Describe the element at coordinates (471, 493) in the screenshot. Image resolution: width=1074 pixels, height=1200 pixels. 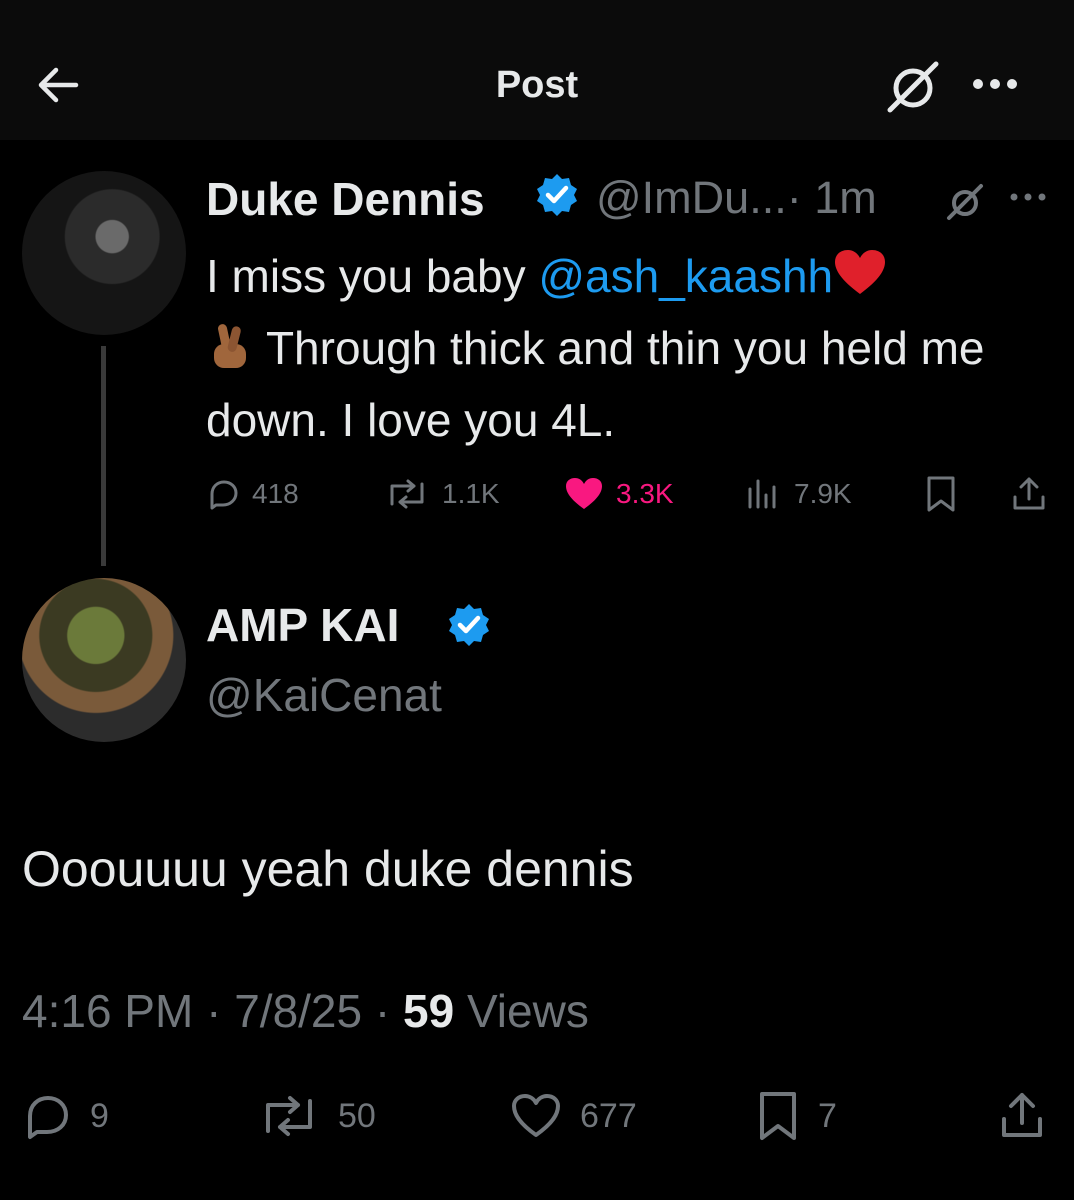
I see `parent-repost-count: 1.1K` at that location.